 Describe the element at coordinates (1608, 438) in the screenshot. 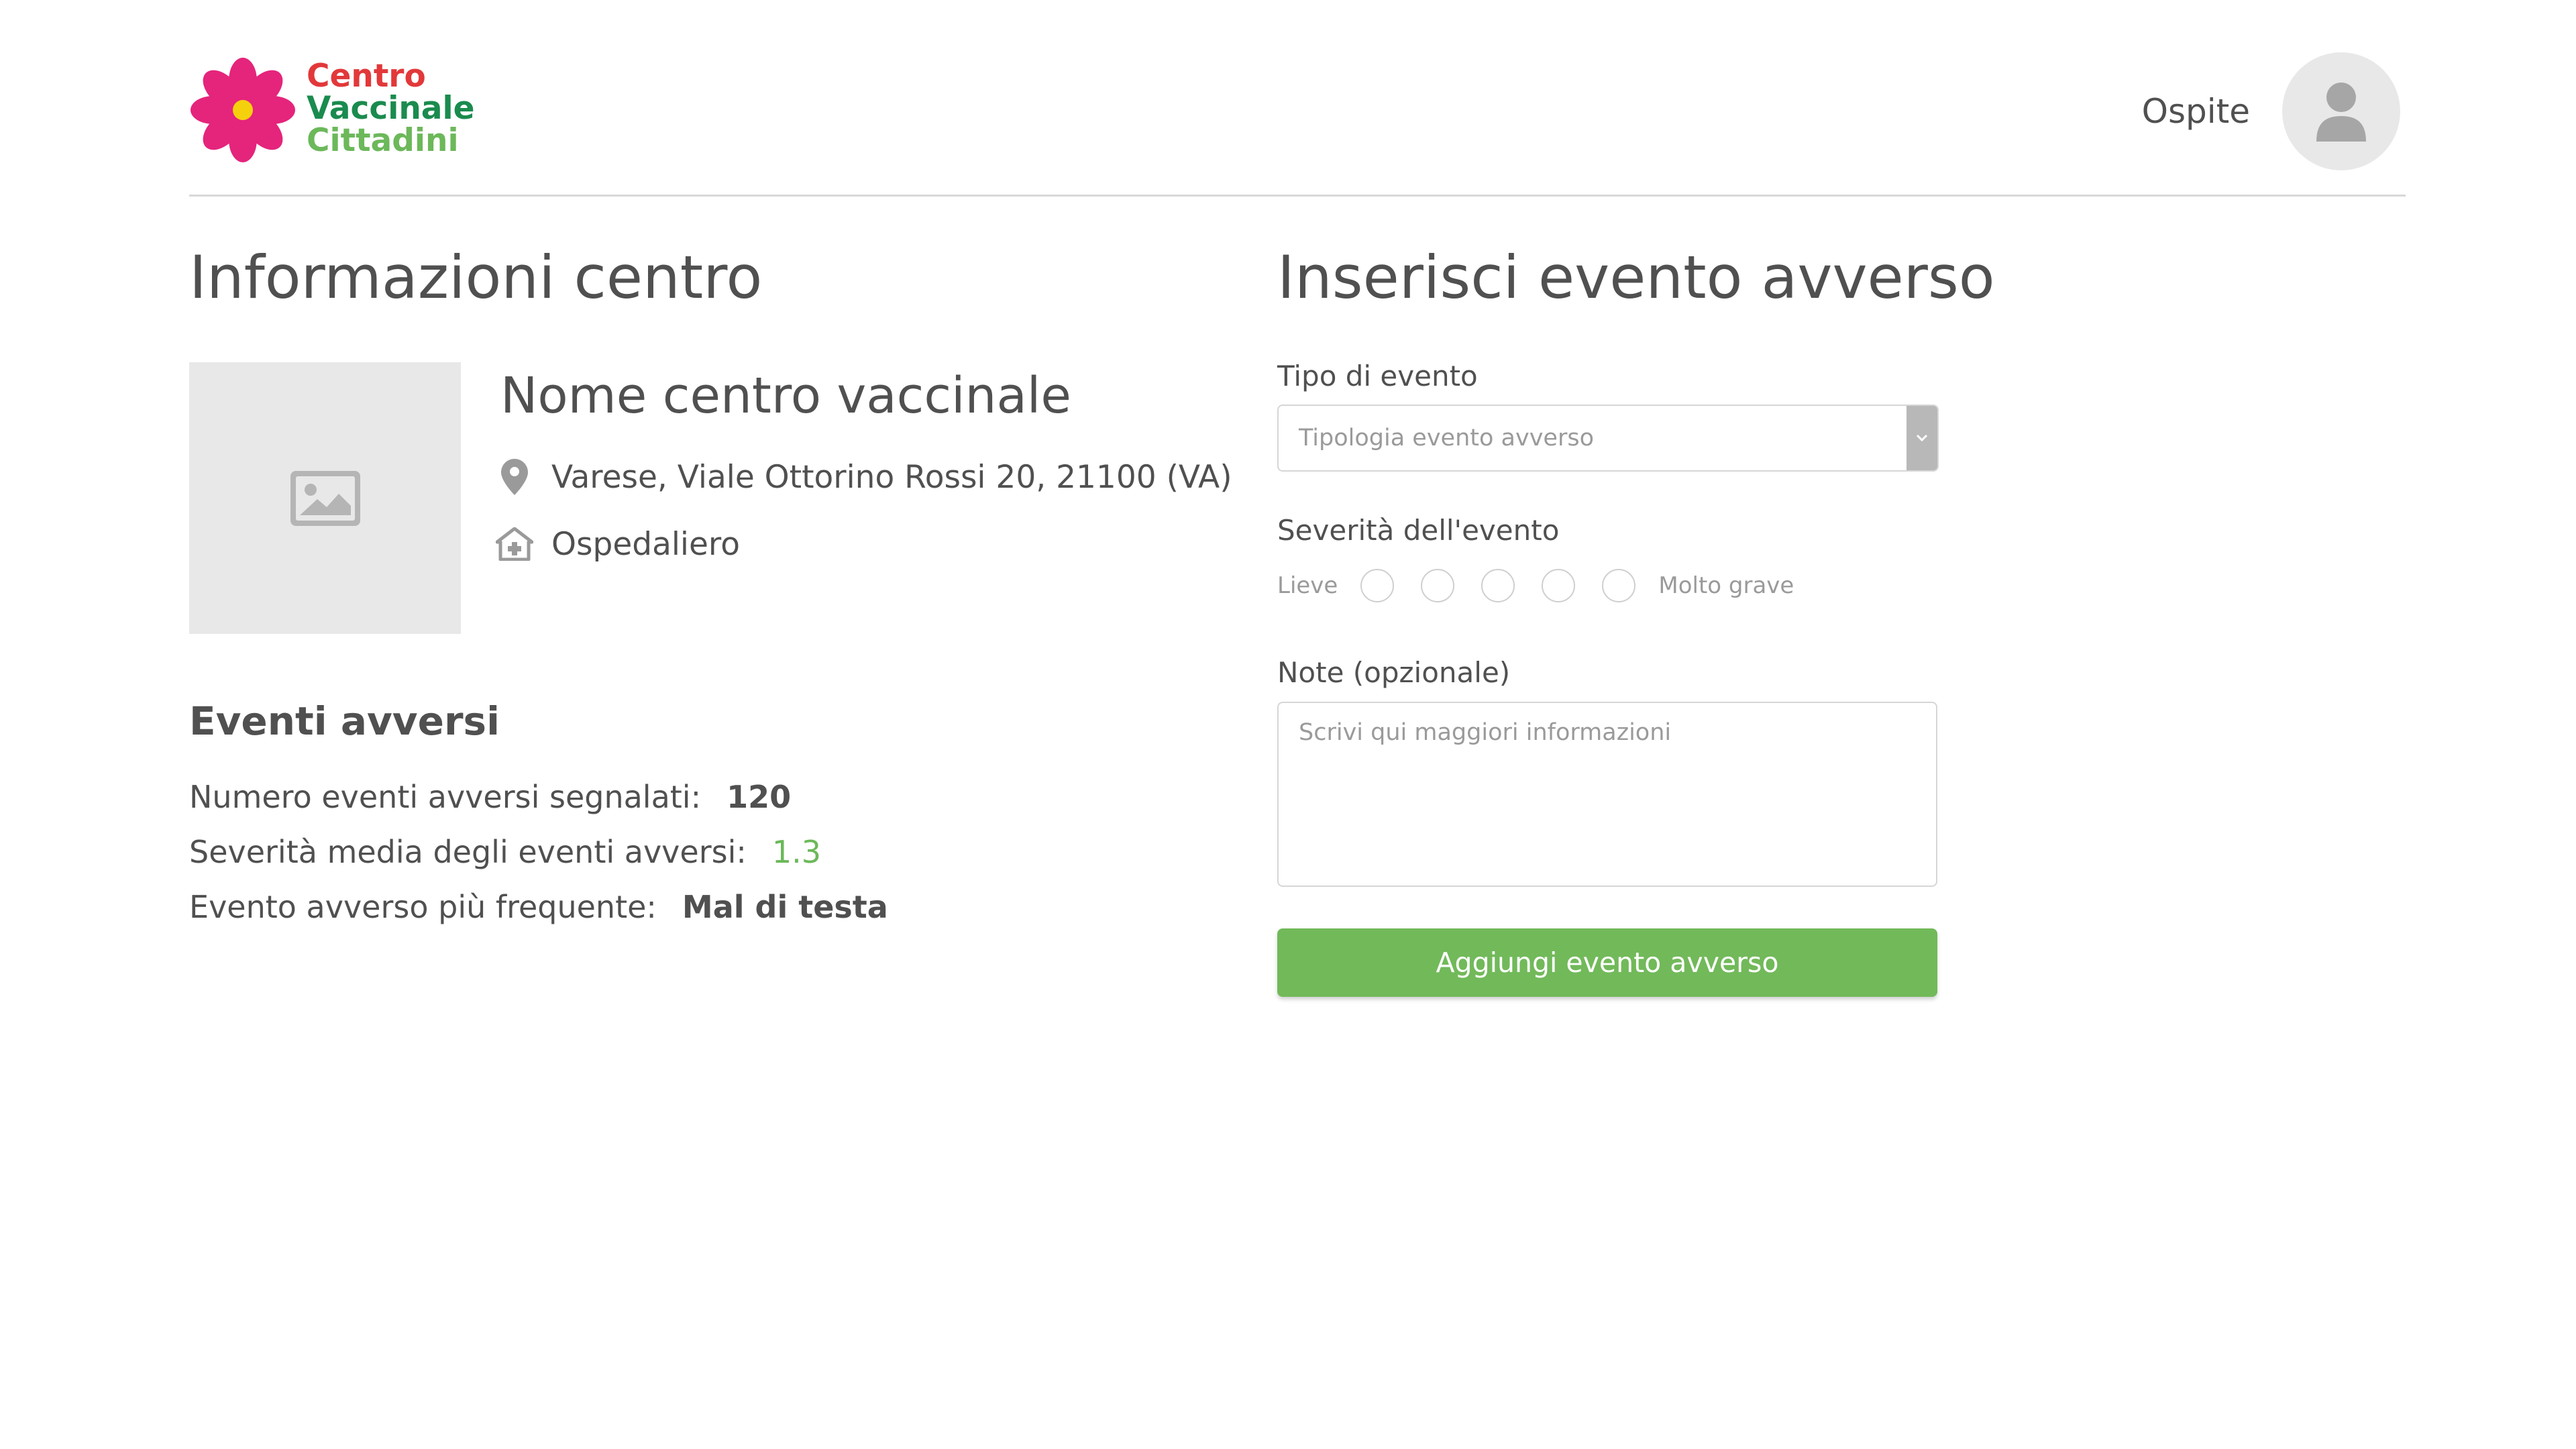

I see `event-type-select: Tipologia evento avverso` at that location.